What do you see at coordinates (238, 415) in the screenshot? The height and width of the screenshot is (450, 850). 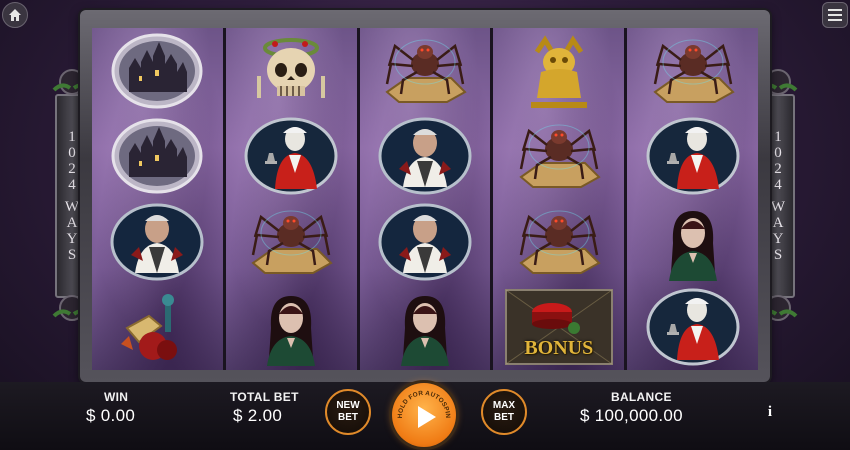 I see `total-bet-currency: $` at bounding box center [238, 415].